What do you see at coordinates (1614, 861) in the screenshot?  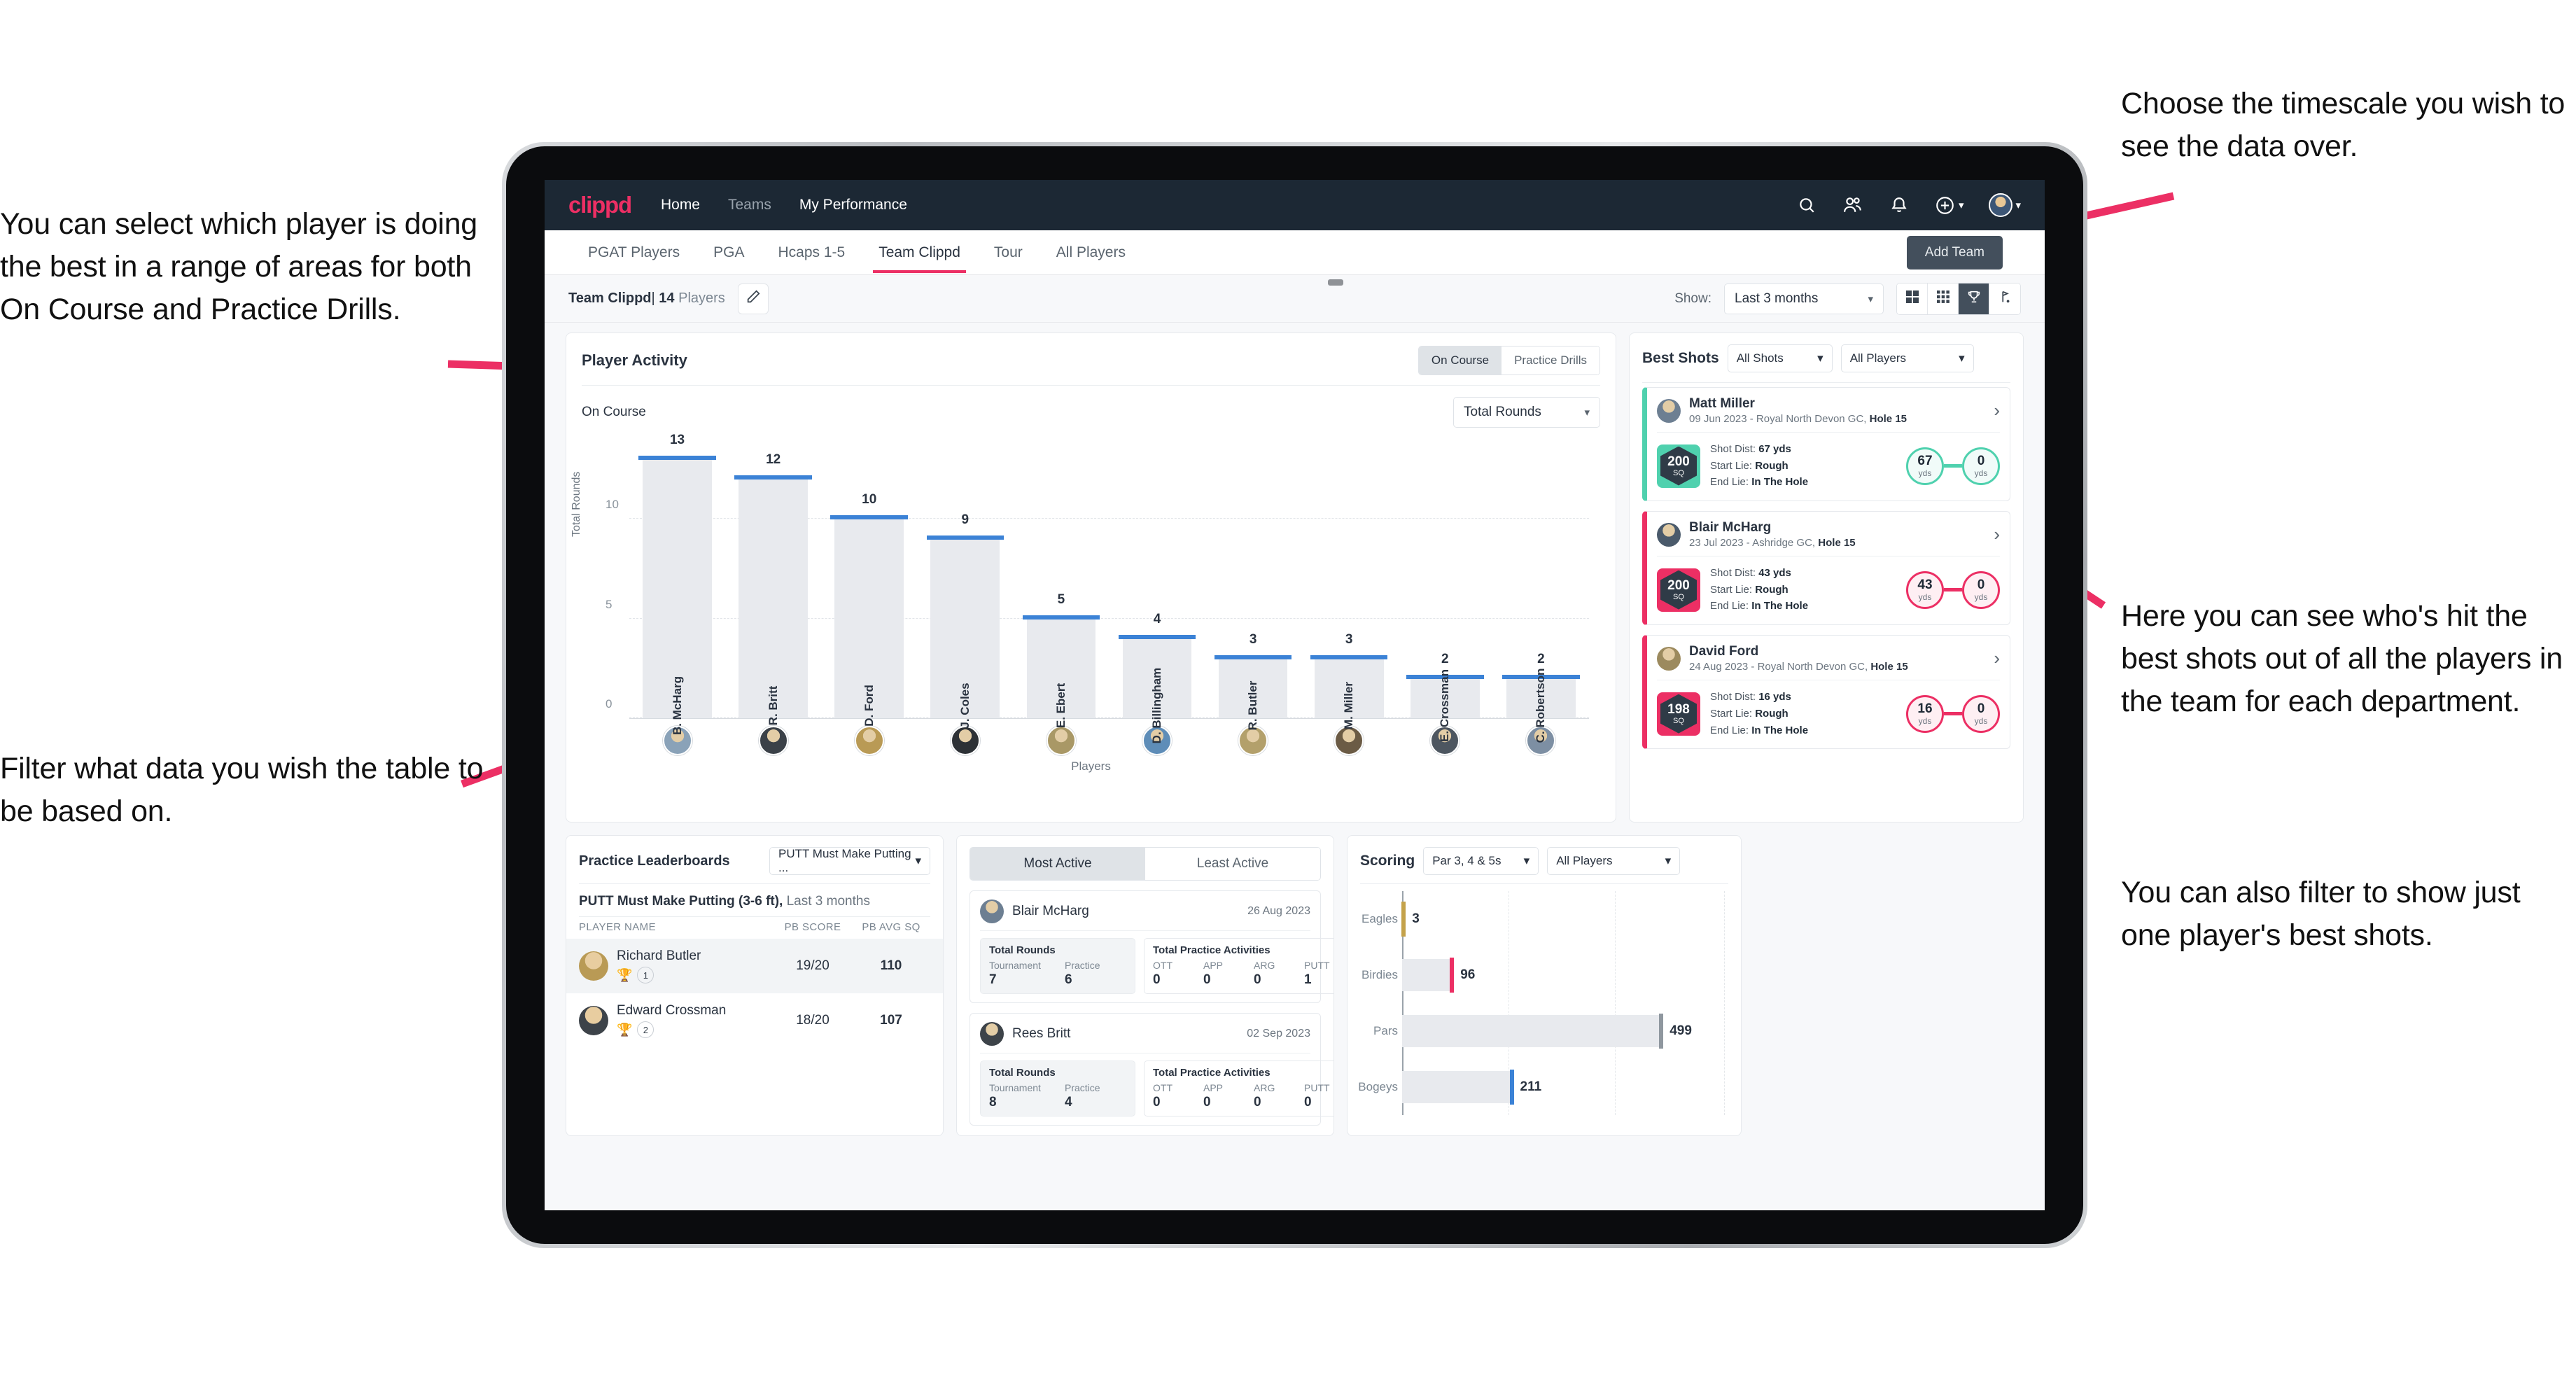 I see `scoring-player-filter: All Players ▾` at bounding box center [1614, 861].